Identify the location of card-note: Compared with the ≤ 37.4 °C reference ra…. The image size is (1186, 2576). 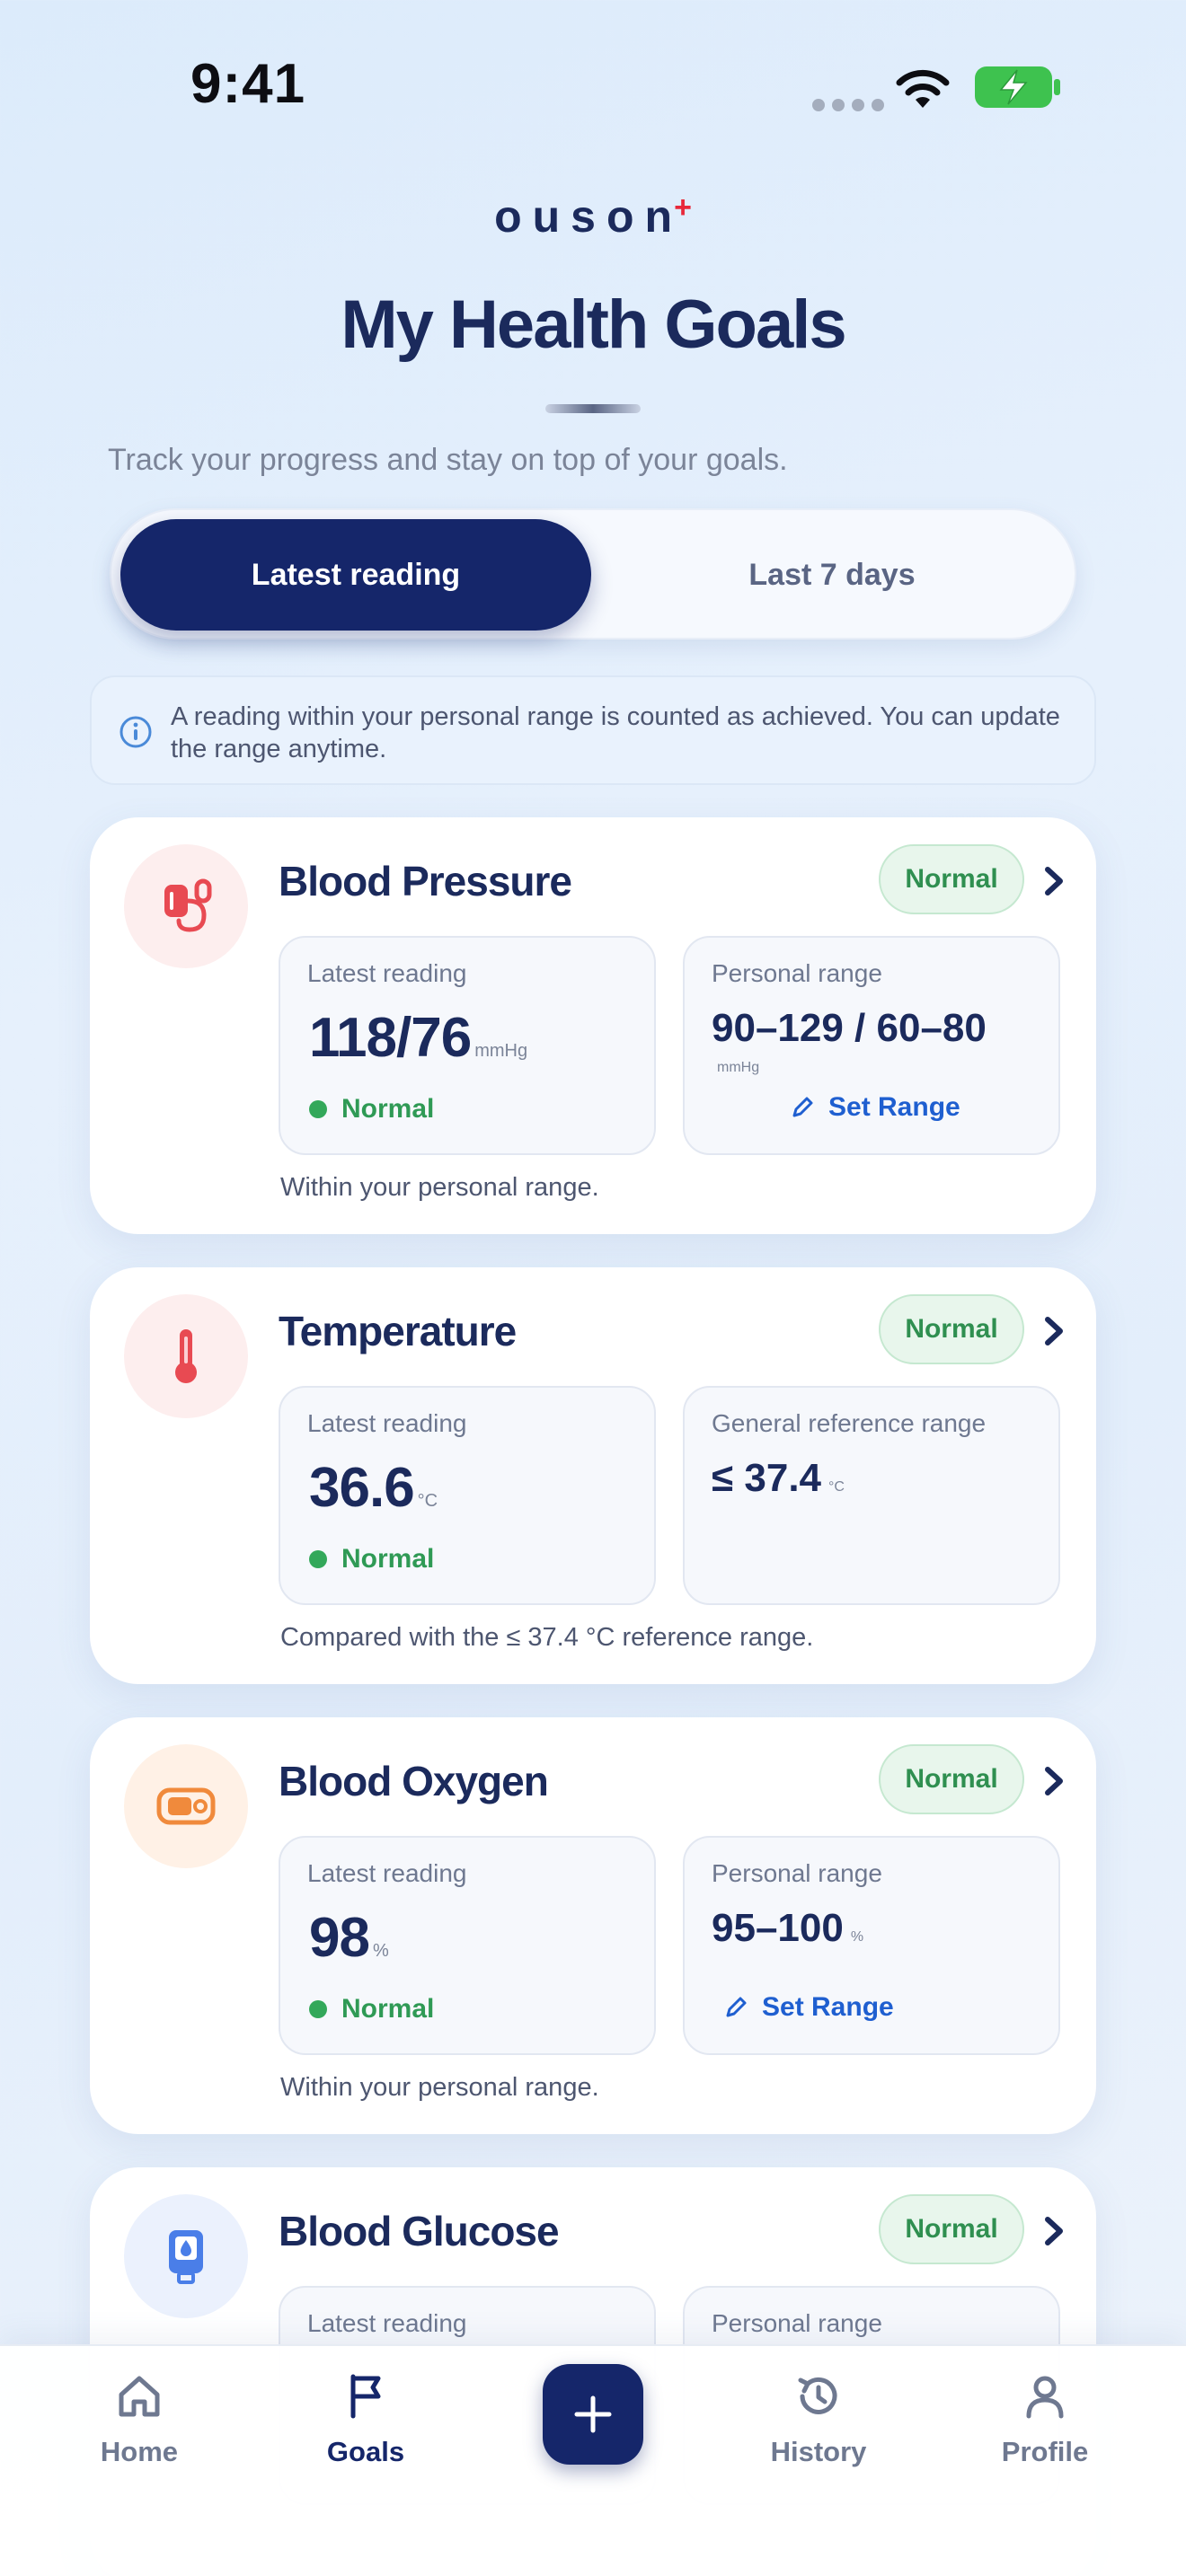
(547, 1637).